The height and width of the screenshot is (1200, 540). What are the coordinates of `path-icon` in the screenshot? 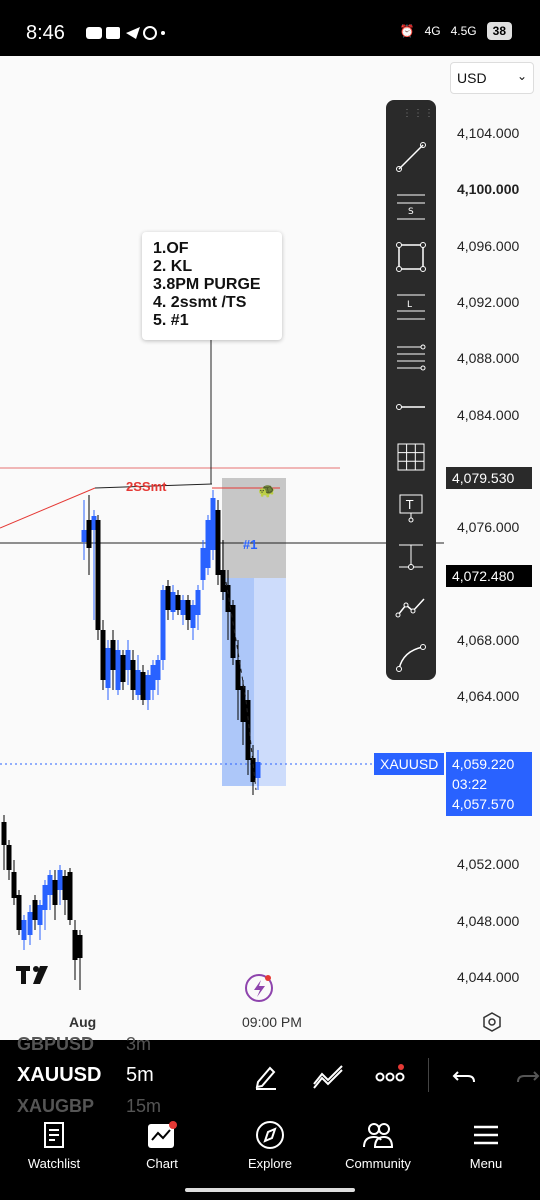 It's located at (410, 608).